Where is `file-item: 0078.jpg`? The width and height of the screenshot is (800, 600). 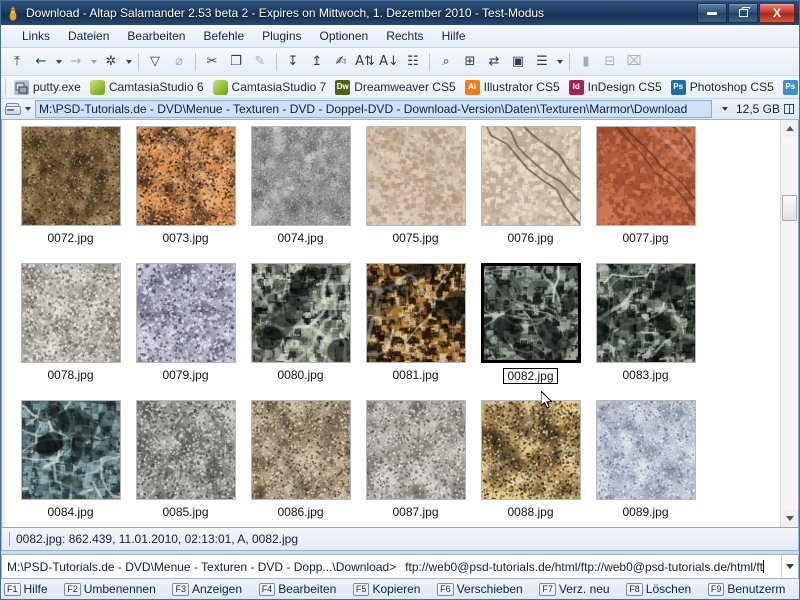
file-item: 0078.jpg is located at coordinates (70, 331).